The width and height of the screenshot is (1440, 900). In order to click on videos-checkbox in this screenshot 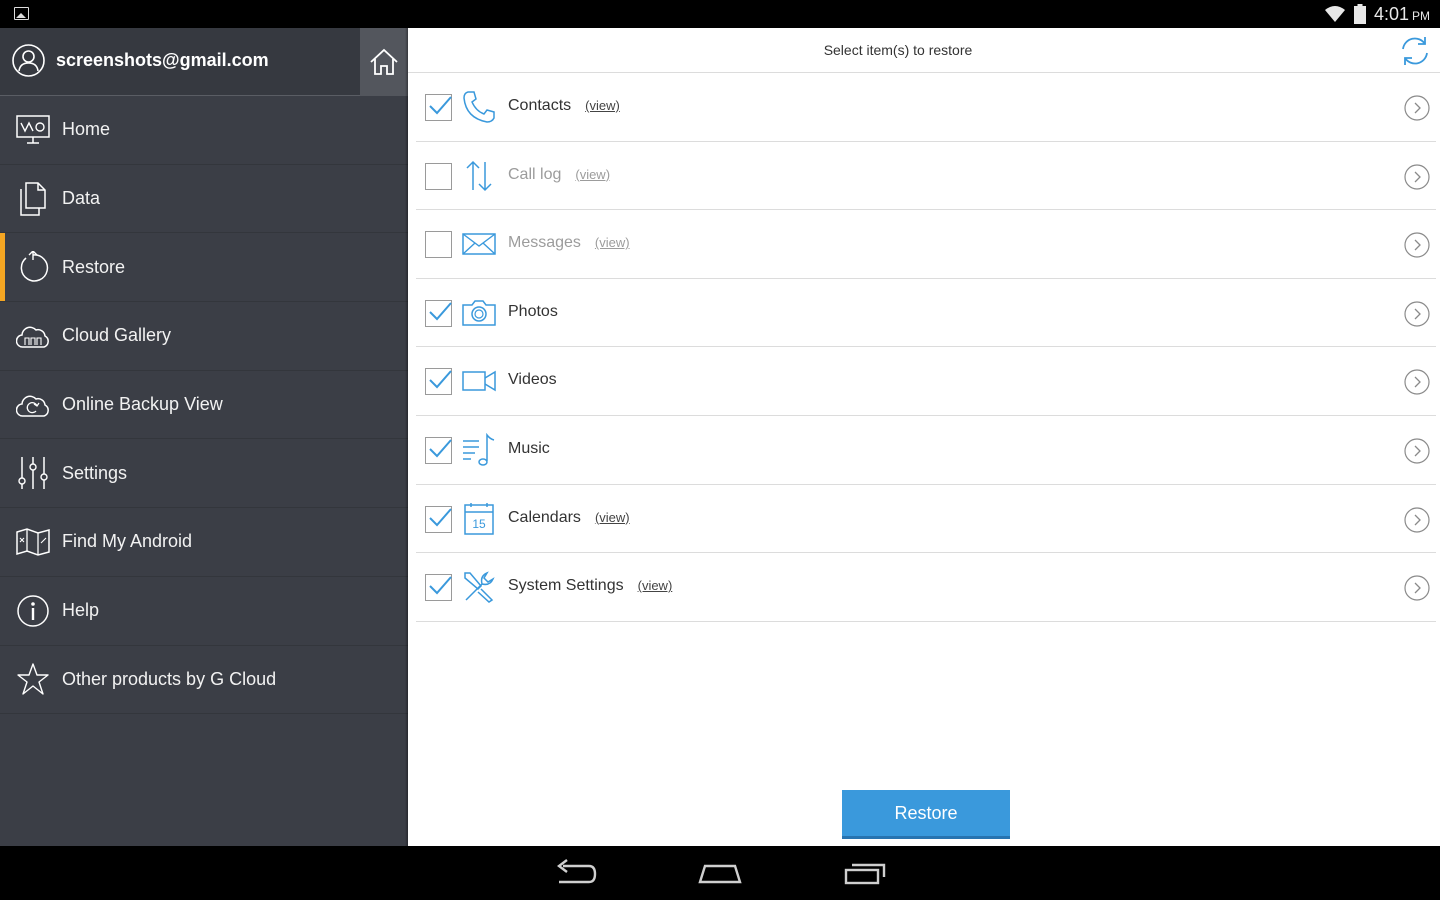, I will do `click(438, 382)`.